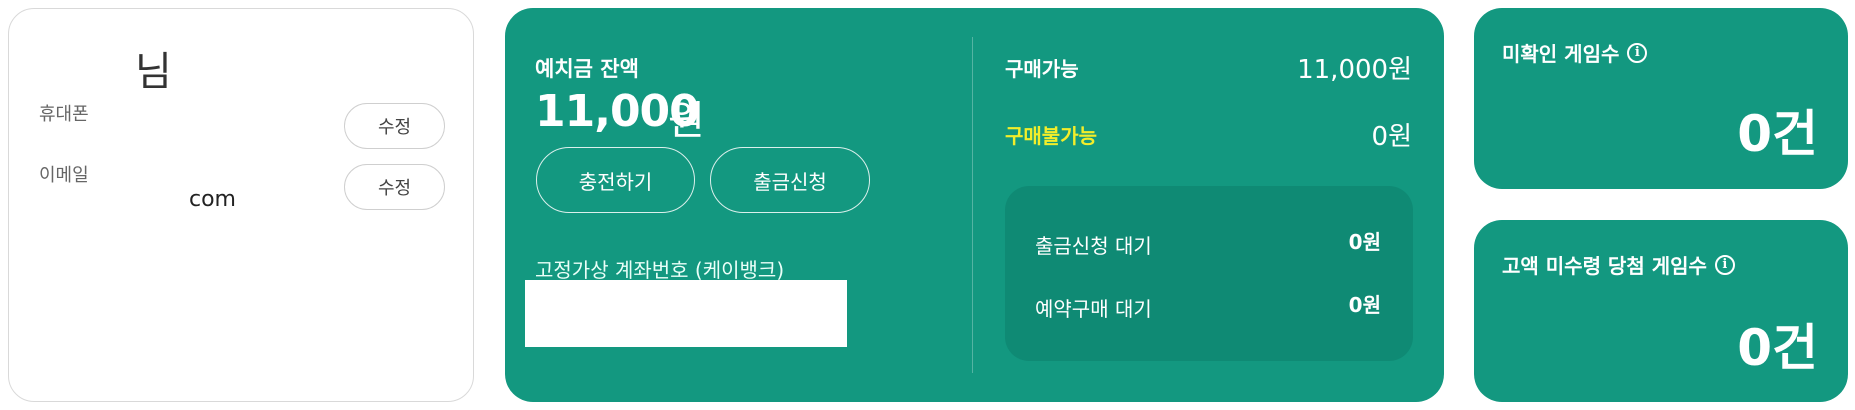  Describe the element at coordinates (686, 121) in the screenshot. I see `balance-unit: 원` at that location.